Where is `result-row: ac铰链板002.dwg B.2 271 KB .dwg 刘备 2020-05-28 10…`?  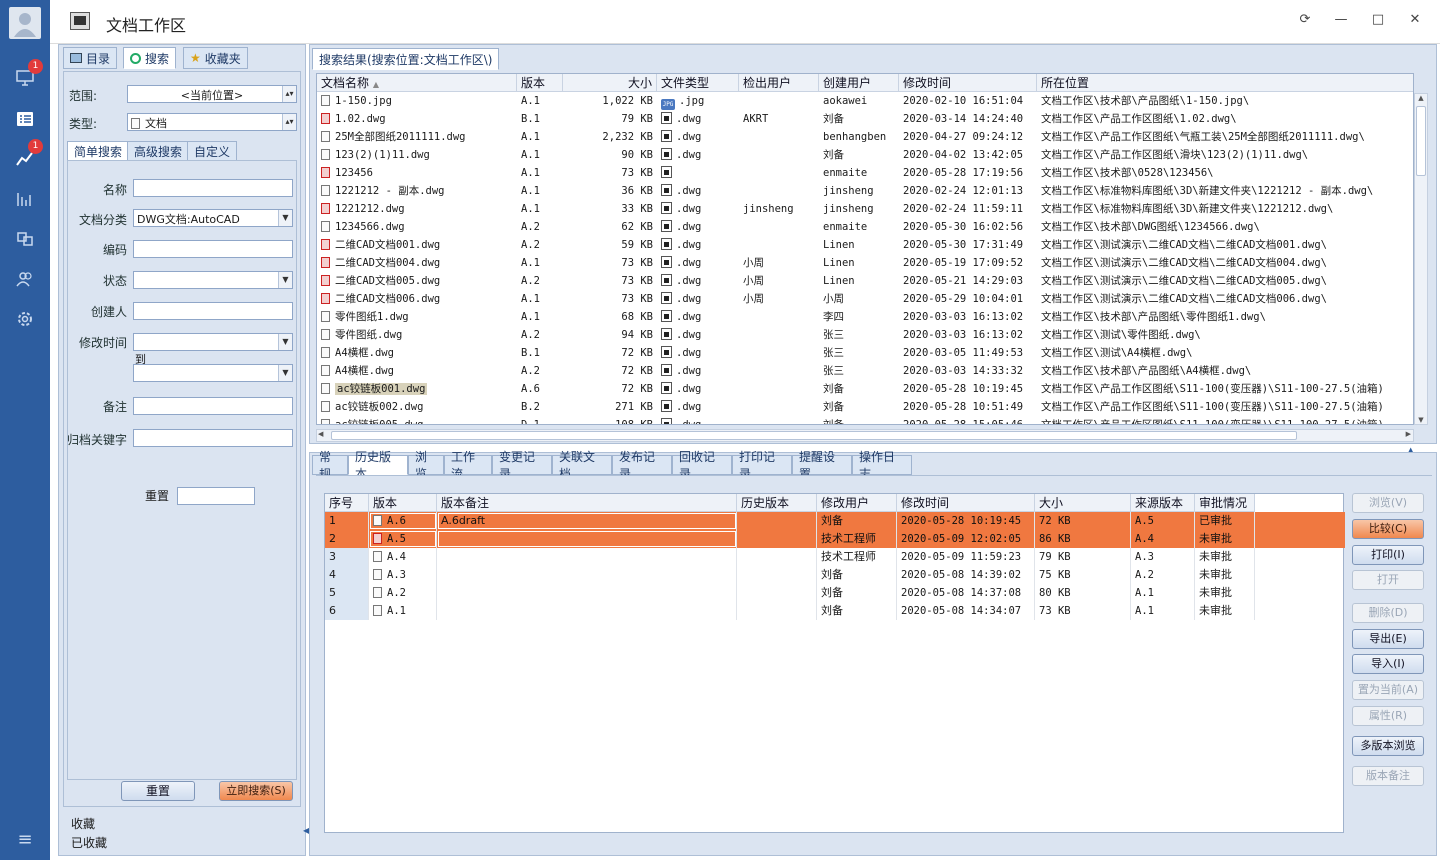
result-row: ac铰链板002.dwg B.2 271 KB .dwg 刘备 2020-05-28 10… is located at coordinates (865, 407).